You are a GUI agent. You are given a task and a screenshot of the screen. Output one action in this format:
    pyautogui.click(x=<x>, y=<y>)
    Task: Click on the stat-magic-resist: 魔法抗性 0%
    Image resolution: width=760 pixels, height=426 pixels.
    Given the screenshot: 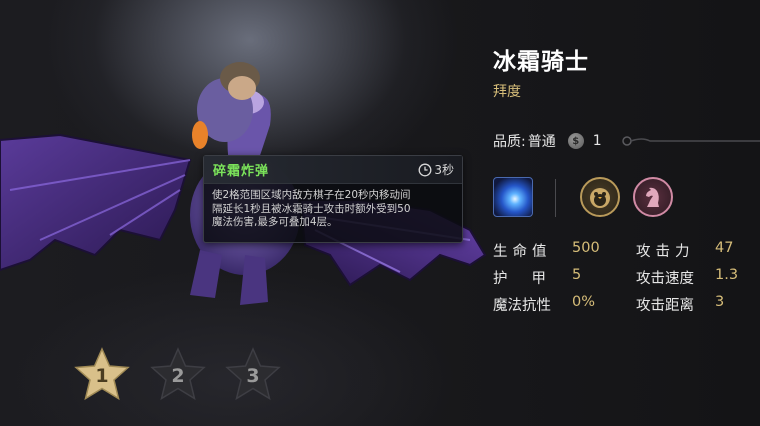 What is the action you would take?
    pyautogui.click(x=544, y=304)
    